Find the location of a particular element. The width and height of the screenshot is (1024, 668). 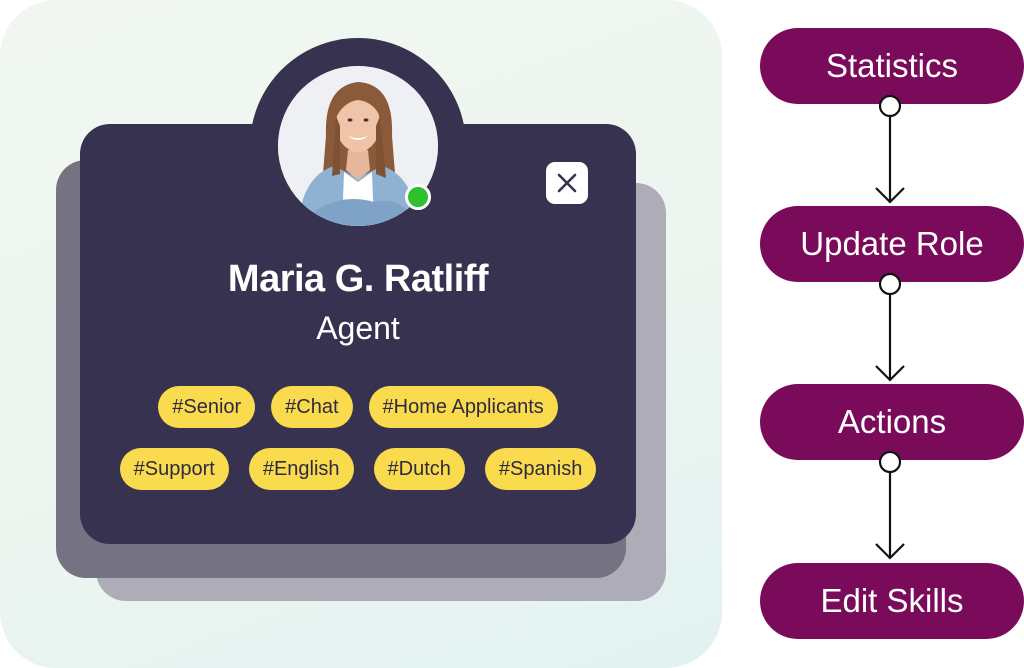

profile-name: Maria G. Ratliff is located at coordinates (358, 279).